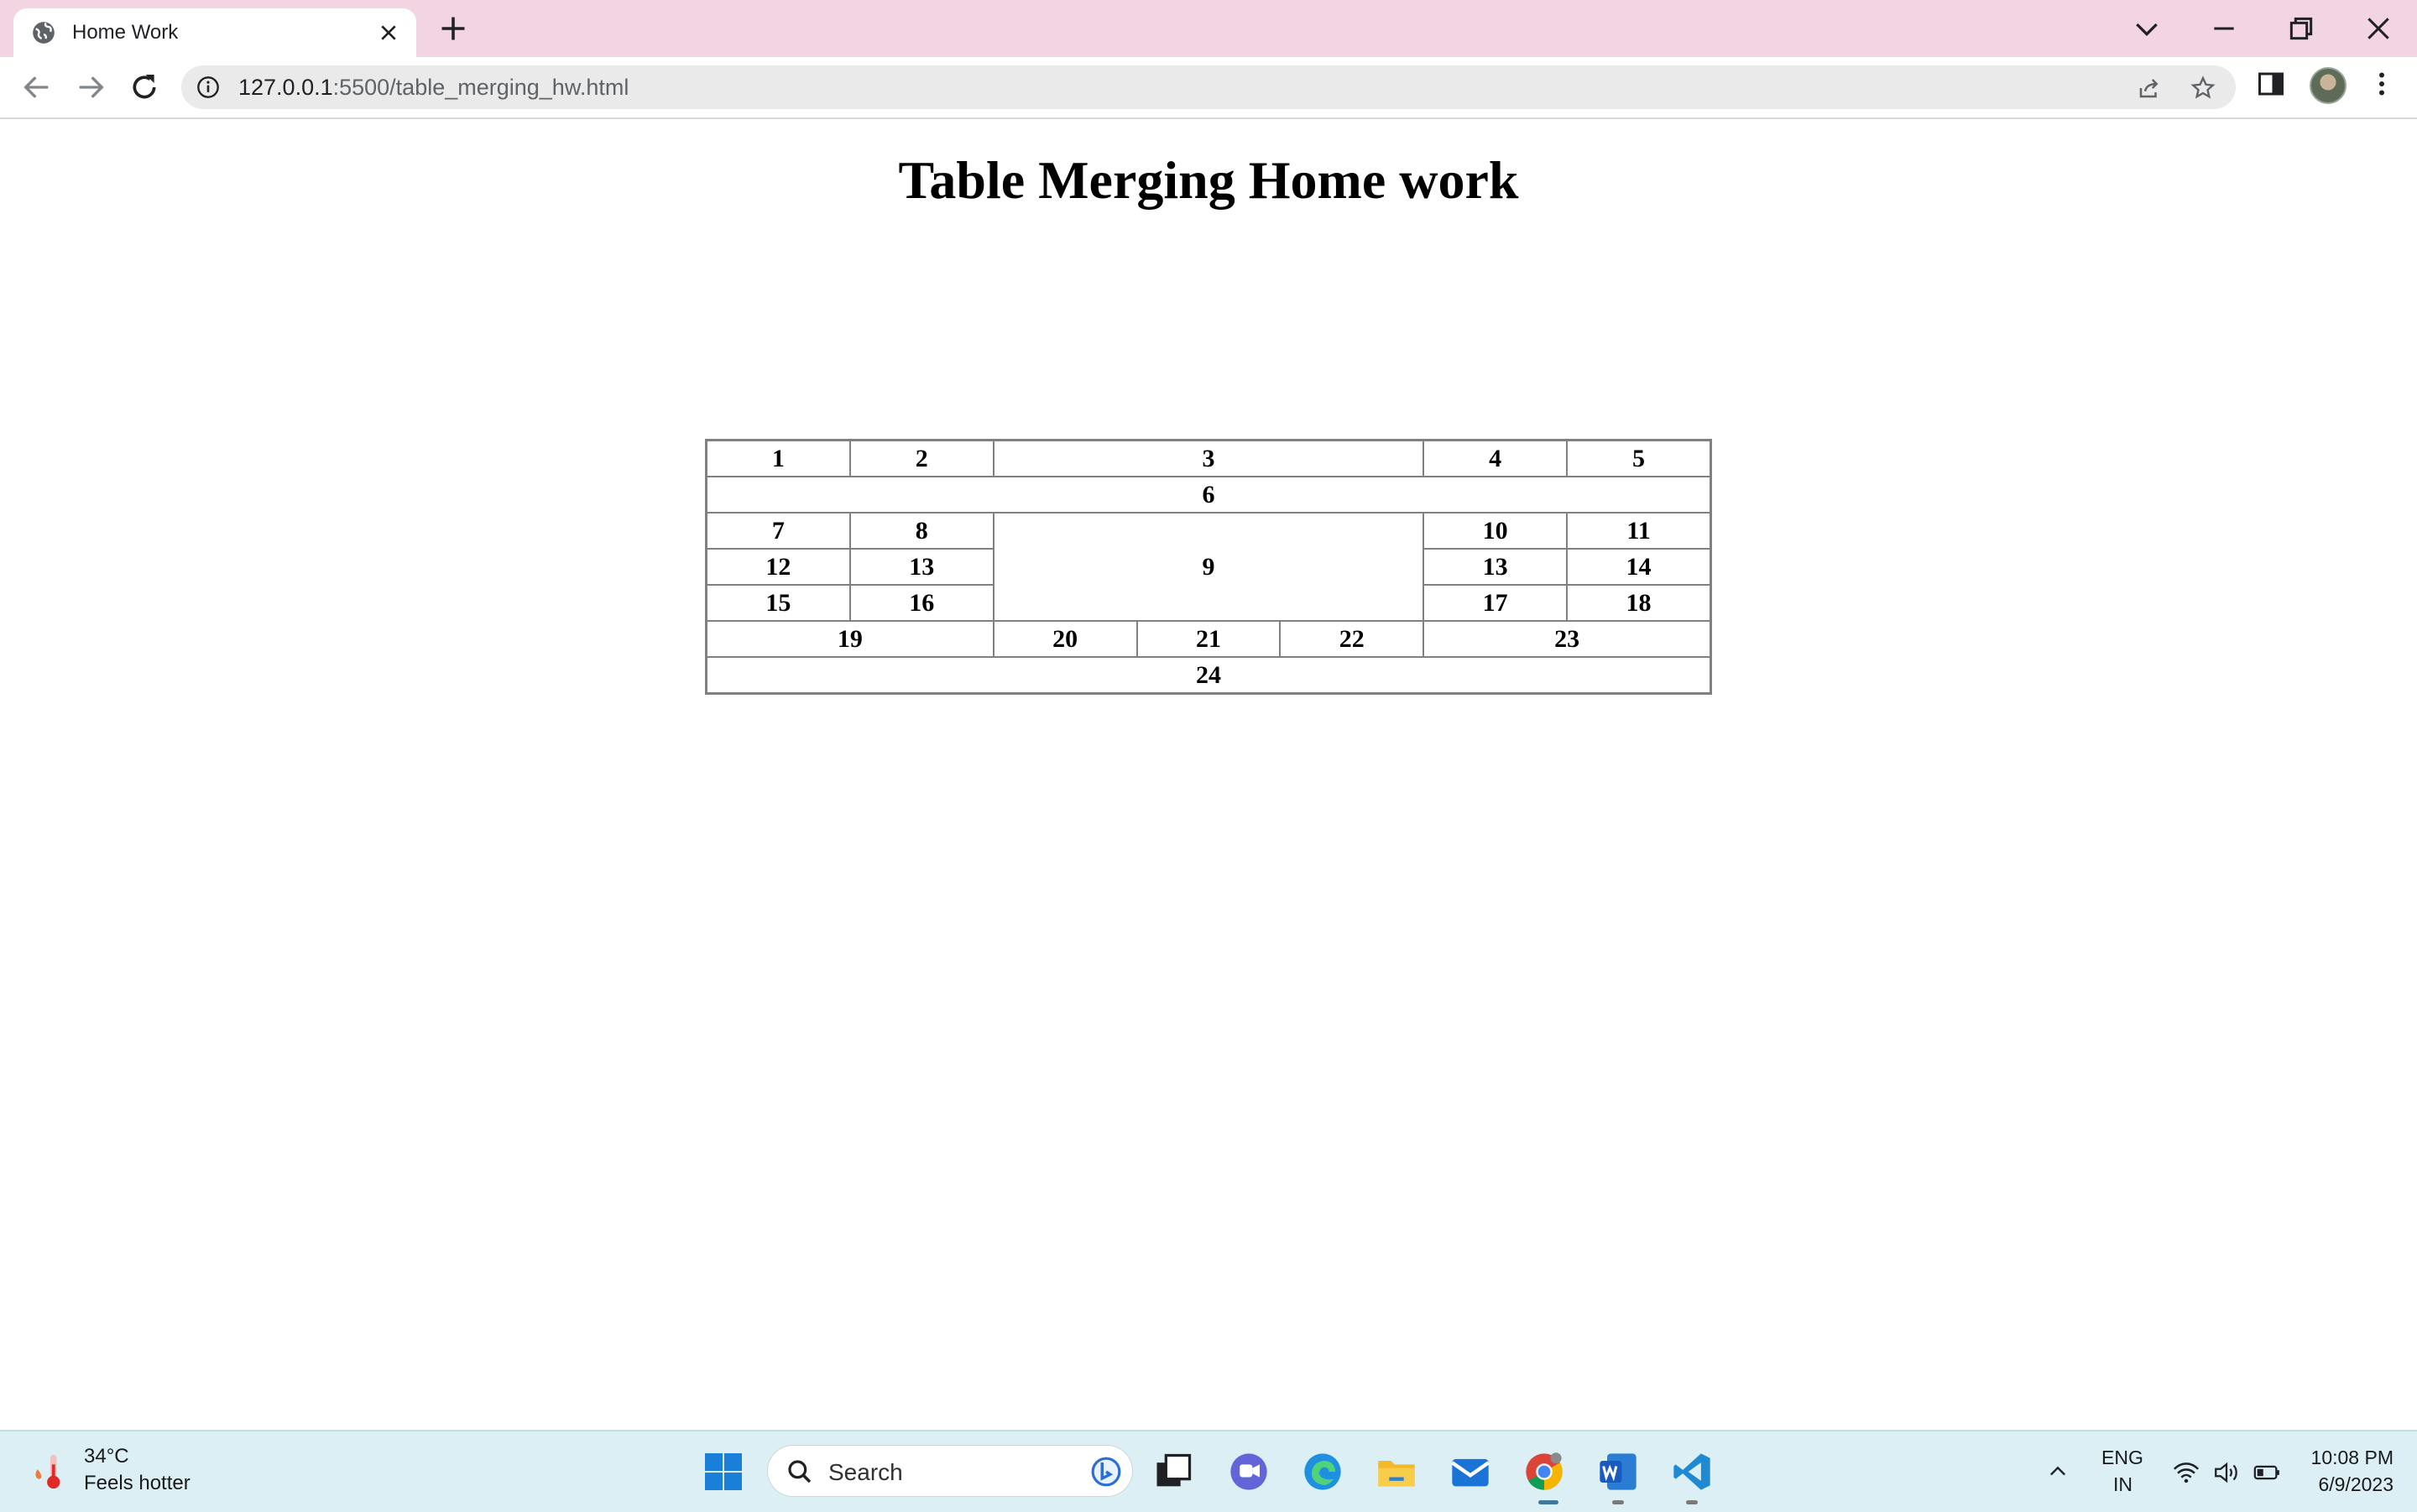 This screenshot has height=1512, width=2417. What do you see at coordinates (1566, 639) in the screenshot?
I see `table-cell: 23` at bounding box center [1566, 639].